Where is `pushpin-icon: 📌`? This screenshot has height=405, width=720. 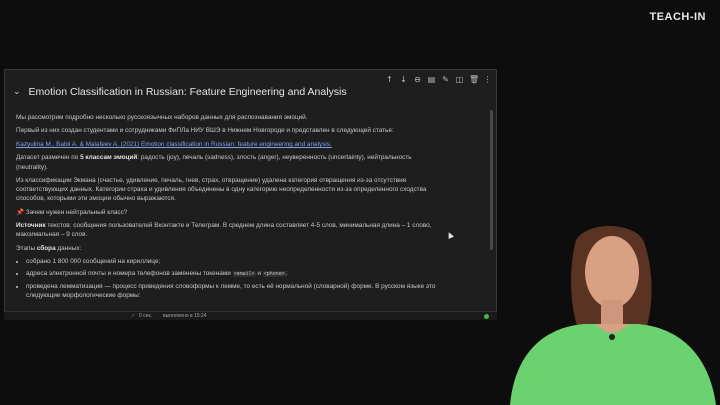
pushpin-icon: 📌 is located at coordinates (20, 211).